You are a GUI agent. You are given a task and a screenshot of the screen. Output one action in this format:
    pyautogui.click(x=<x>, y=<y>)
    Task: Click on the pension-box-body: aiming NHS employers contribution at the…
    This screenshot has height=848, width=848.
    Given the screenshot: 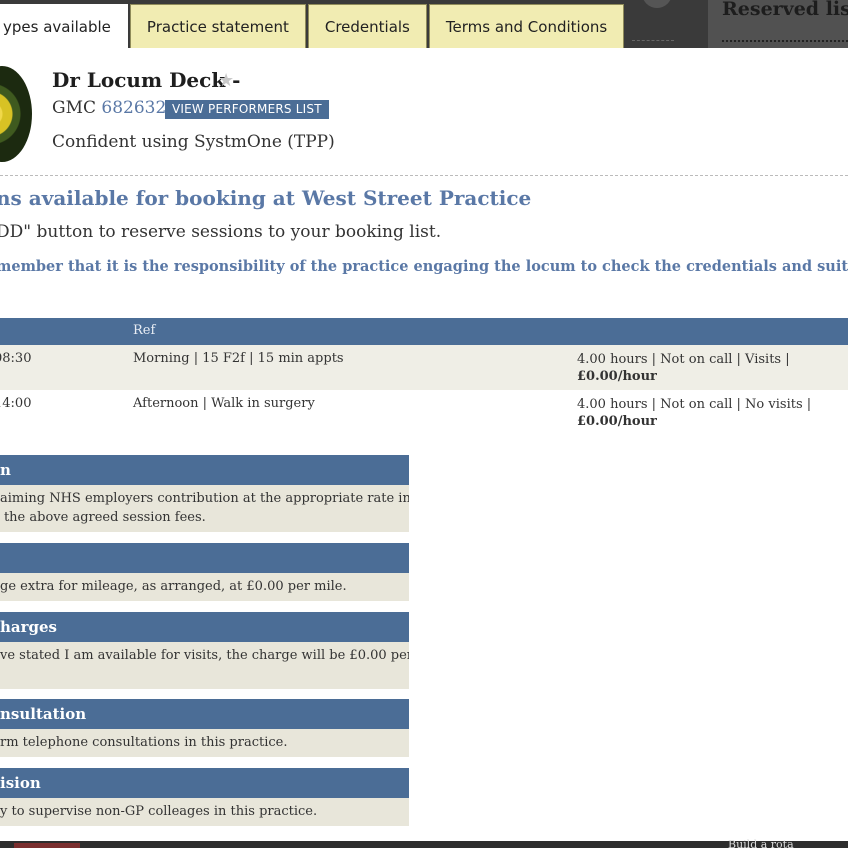 What is the action you would take?
    pyautogui.click(x=204, y=508)
    